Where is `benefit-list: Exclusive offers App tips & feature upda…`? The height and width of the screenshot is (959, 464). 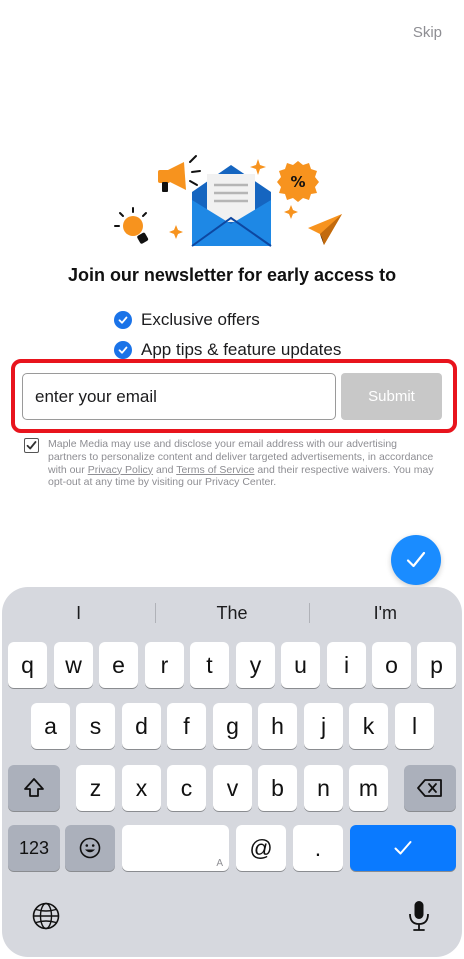 benefit-list: Exclusive offers App tips & feature upda… is located at coordinates (227, 335).